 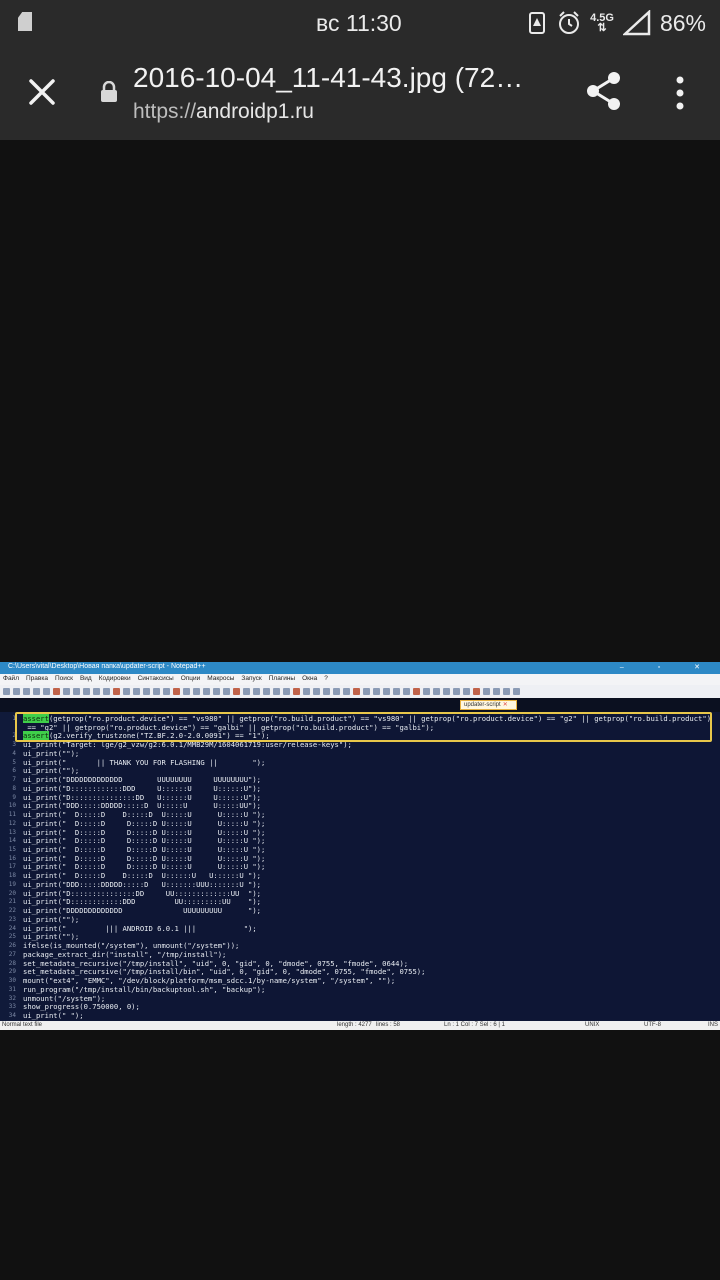 What do you see at coordinates (12, 841) in the screenshot?
I see `line-number: 14` at bounding box center [12, 841].